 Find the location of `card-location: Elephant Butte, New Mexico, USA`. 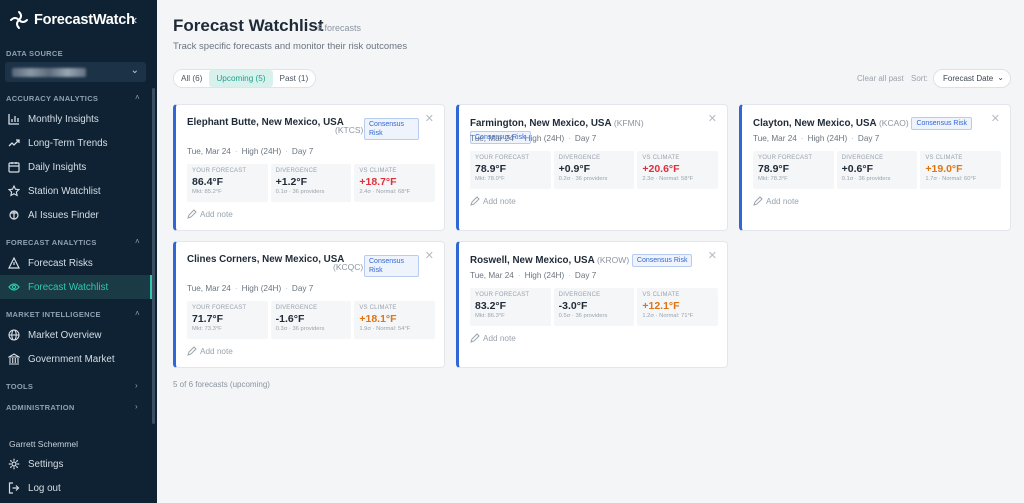

card-location: Elephant Butte, New Mexico, USA is located at coordinates (265, 122).